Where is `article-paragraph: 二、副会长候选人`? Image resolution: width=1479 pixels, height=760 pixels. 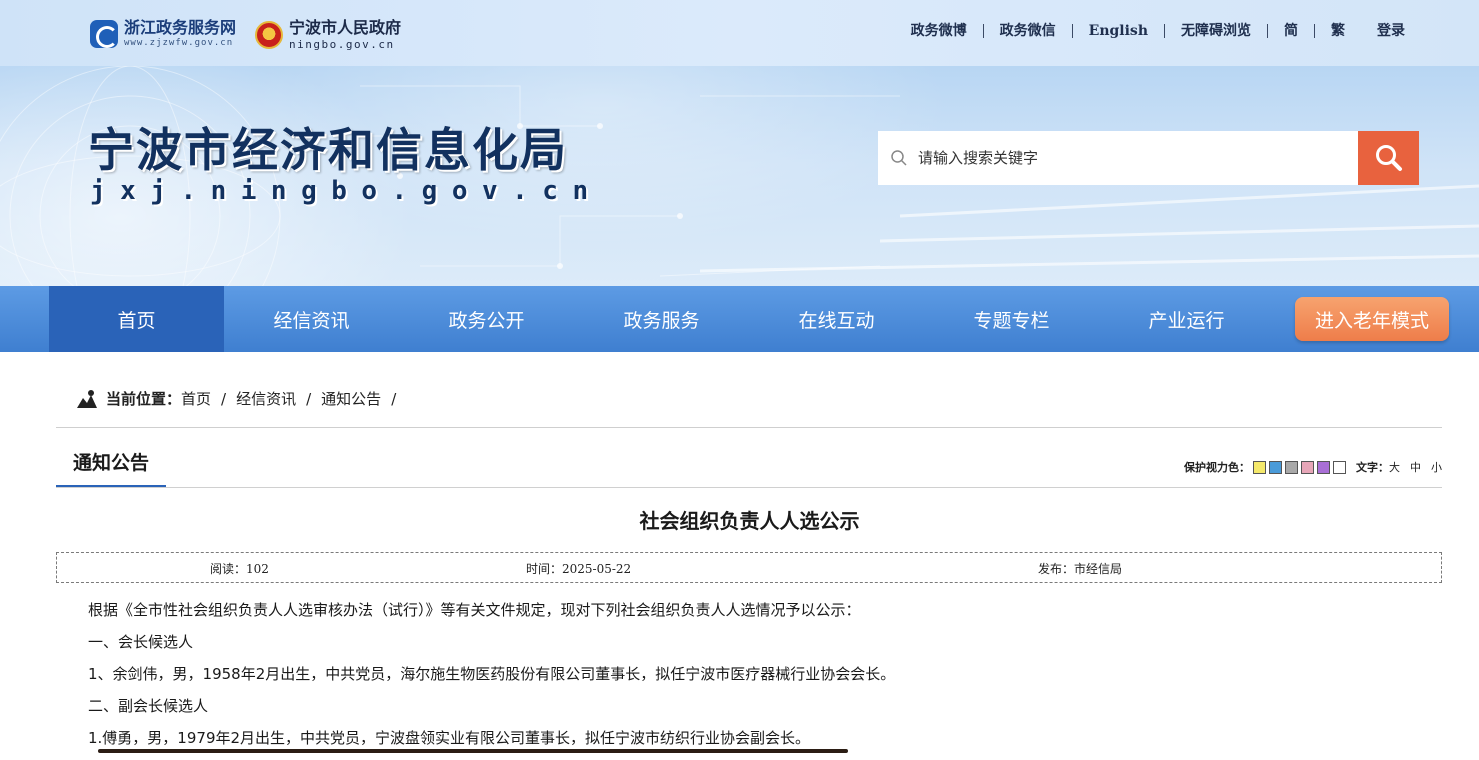 article-paragraph: 二、副会长候选人 is located at coordinates (148, 706).